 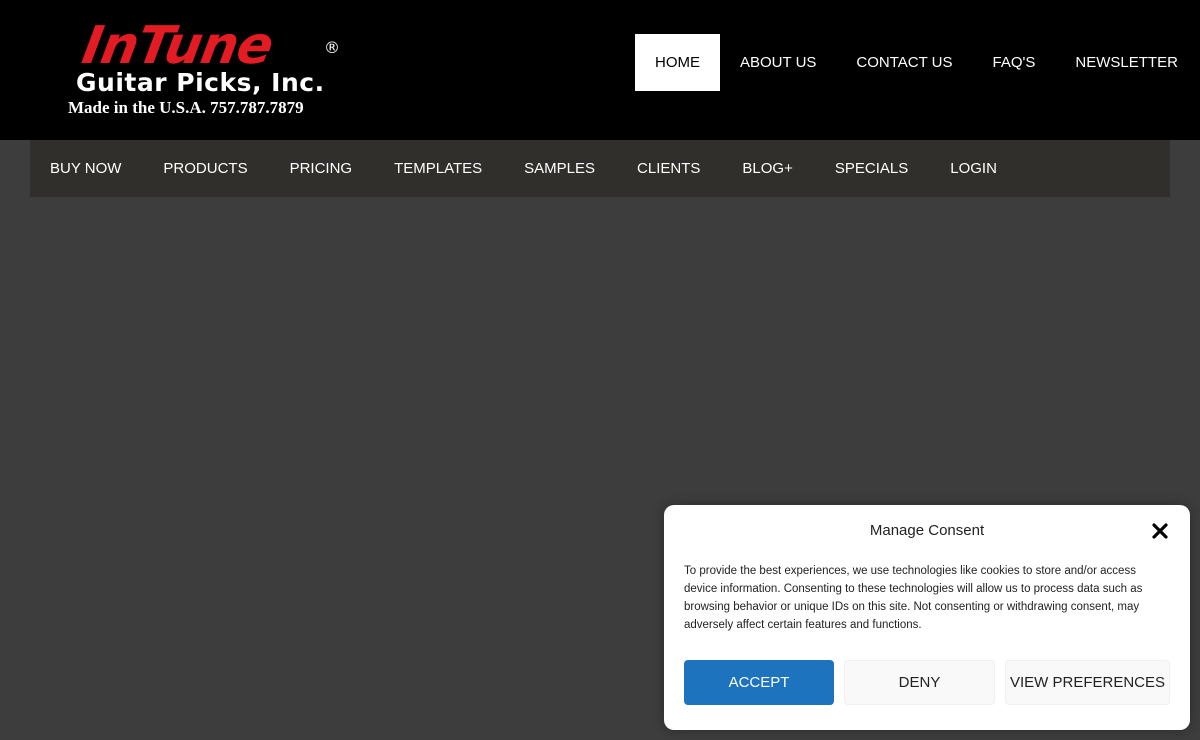 What do you see at coordinates (871, 168) in the screenshot?
I see `nav-specials: SPECIALS` at bounding box center [871, 168].